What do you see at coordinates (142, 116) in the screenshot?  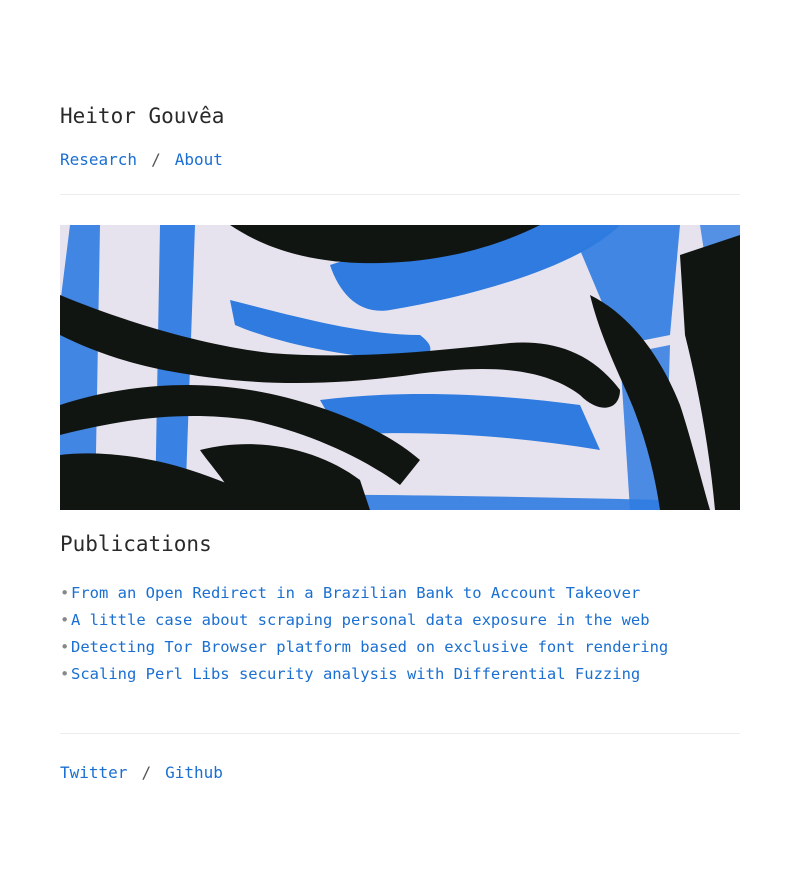 I see `site-title: Heitor Gouvêa` at bounding box center [142, 116].